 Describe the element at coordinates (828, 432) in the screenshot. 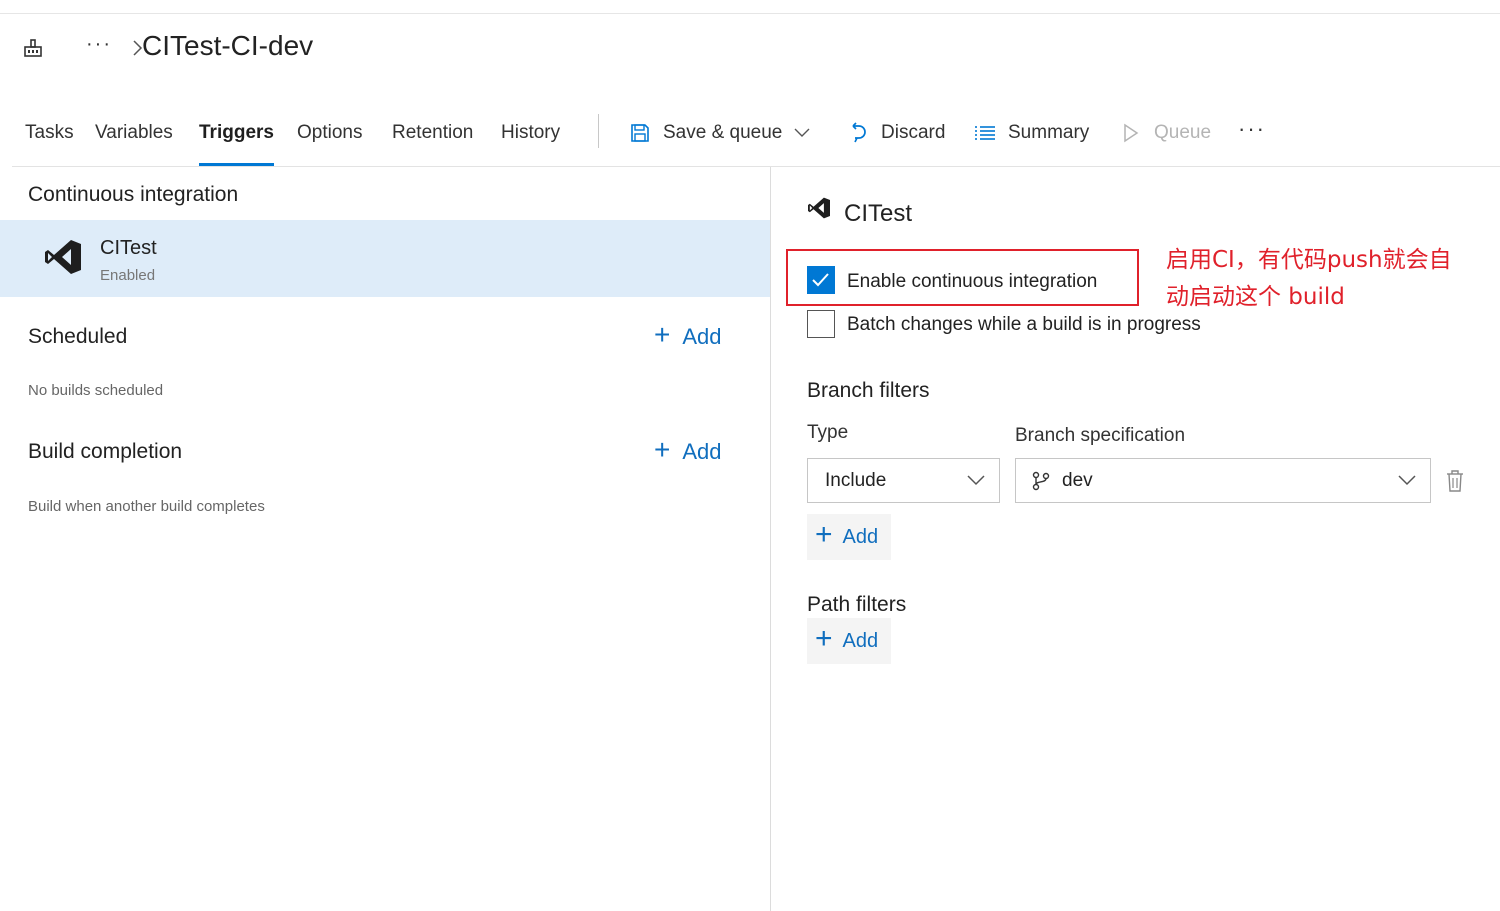

I see `type-label: Type` at that location.